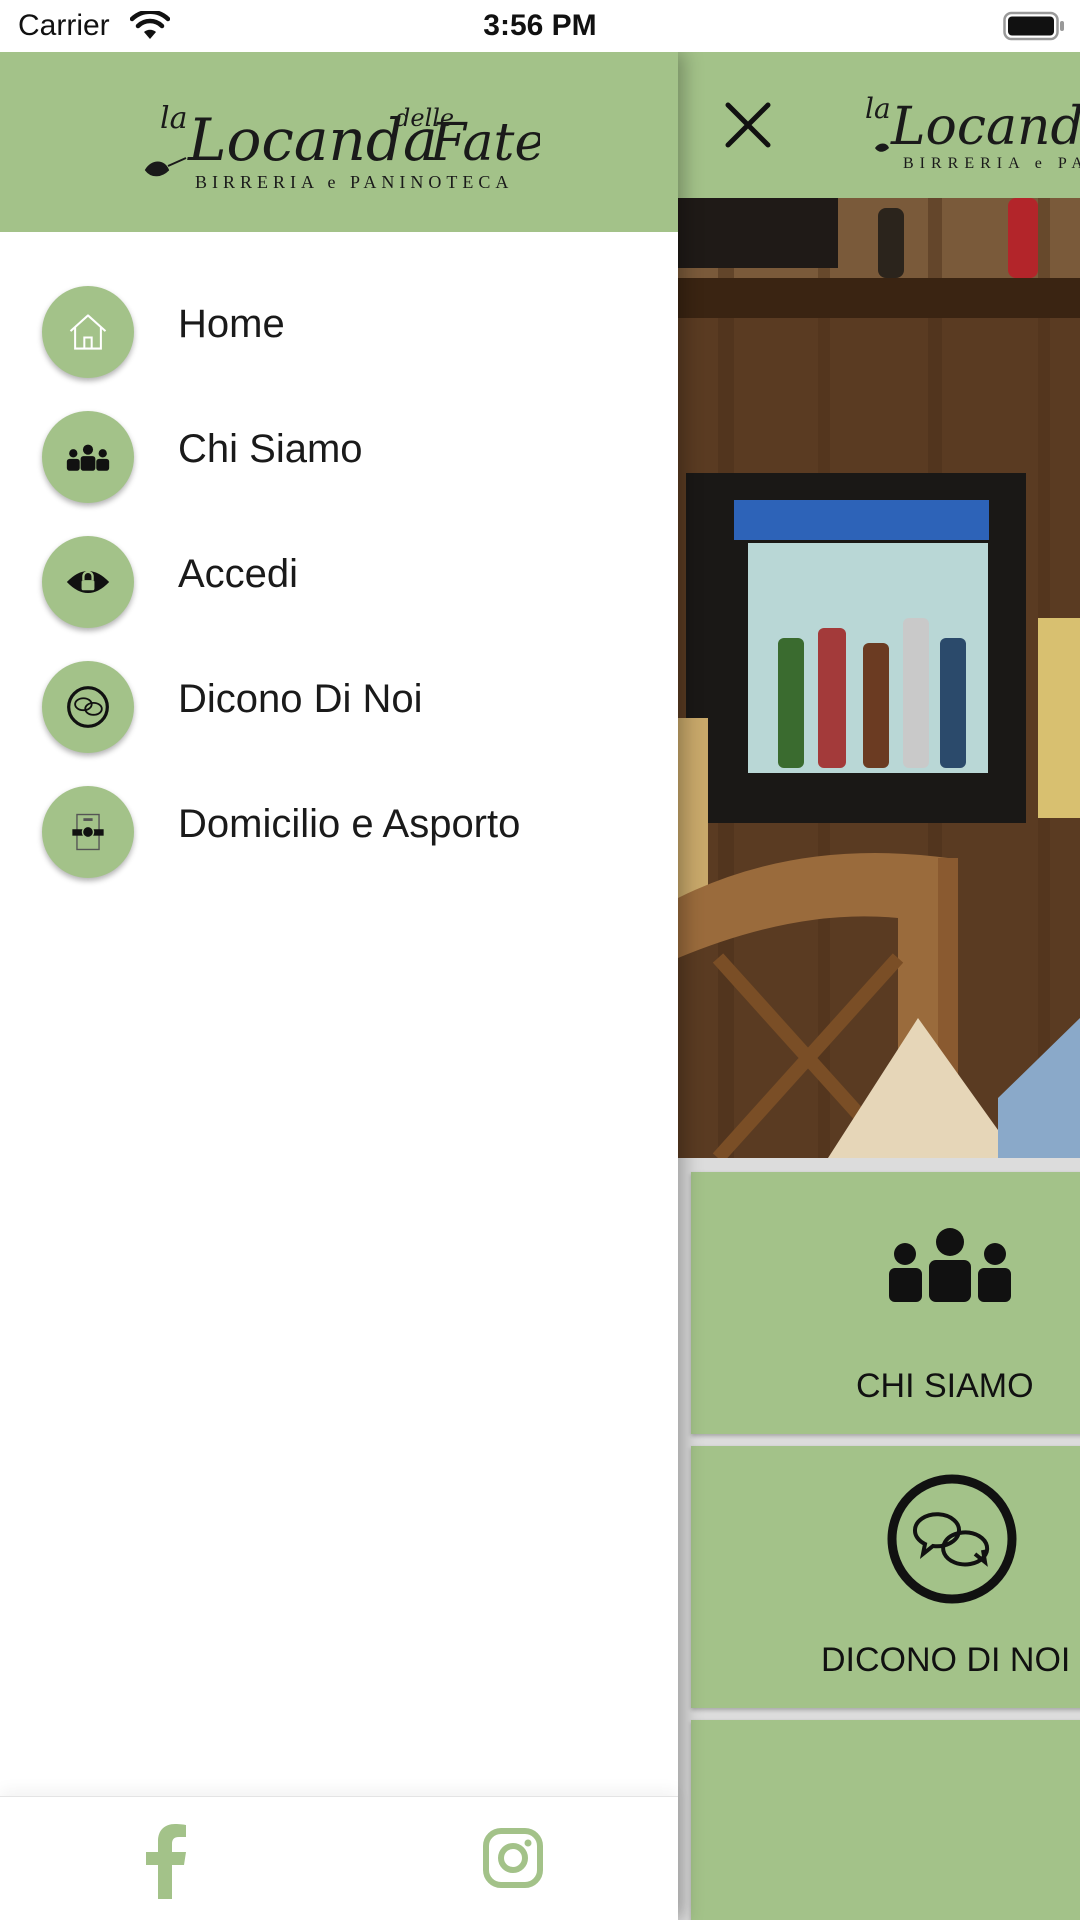 The image size is (1080, 1920). I want to click on tile-label: DICONO DI NOI, so click(946, 1660).